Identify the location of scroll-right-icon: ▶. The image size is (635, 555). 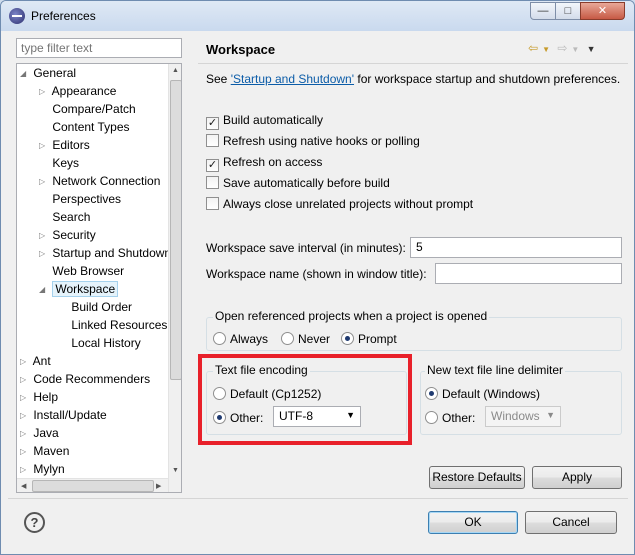
(158, 486).